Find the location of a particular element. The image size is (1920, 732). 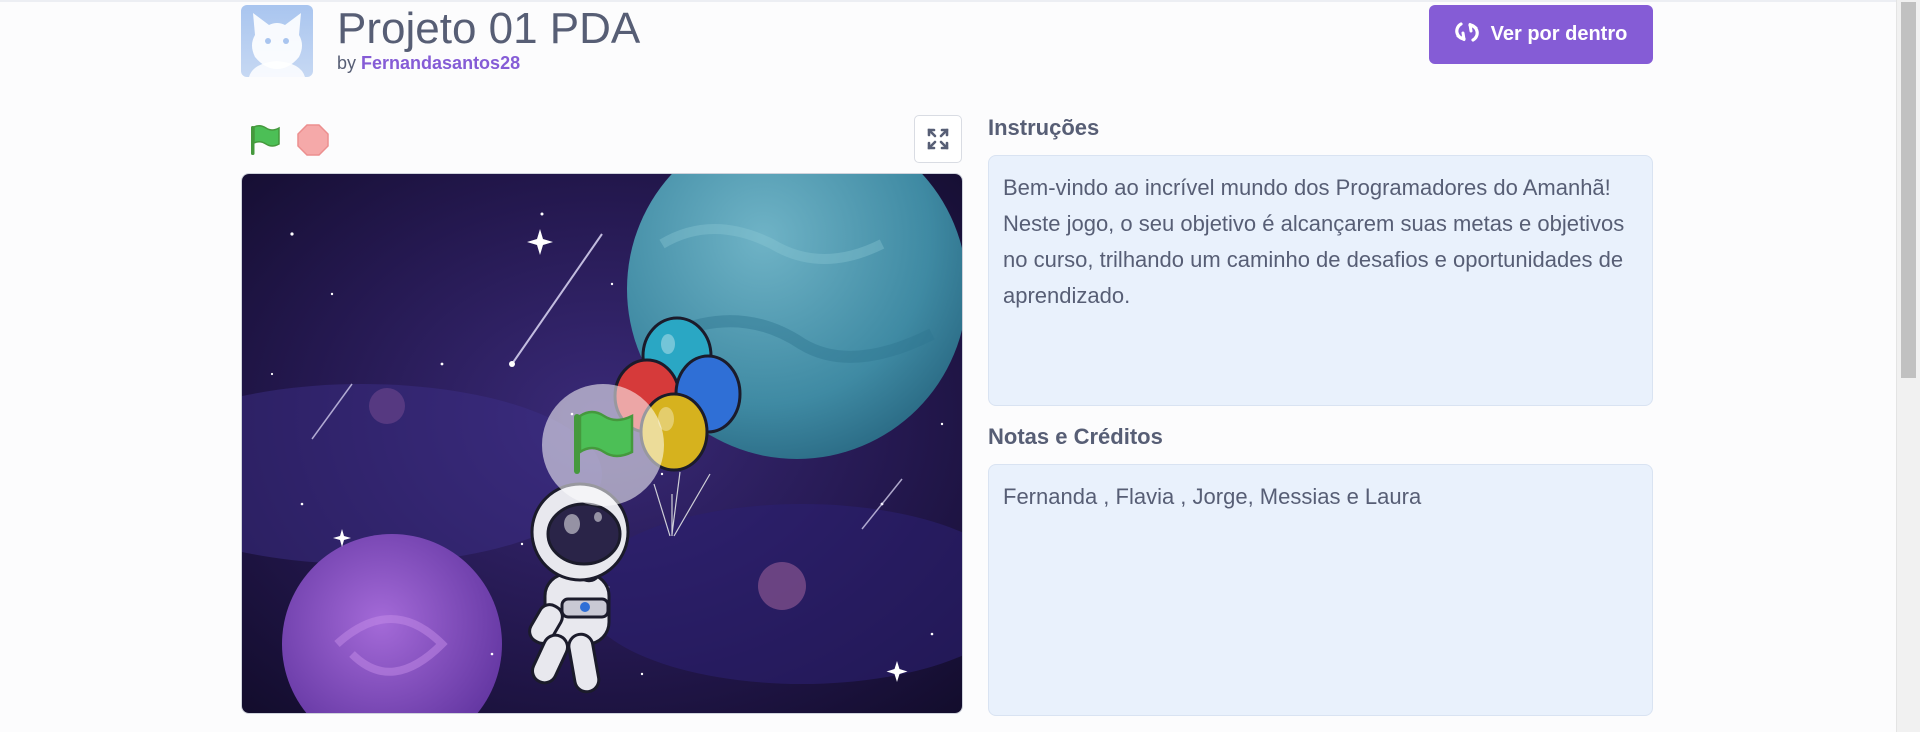

by-label: by is located at coordinates (347, 63).